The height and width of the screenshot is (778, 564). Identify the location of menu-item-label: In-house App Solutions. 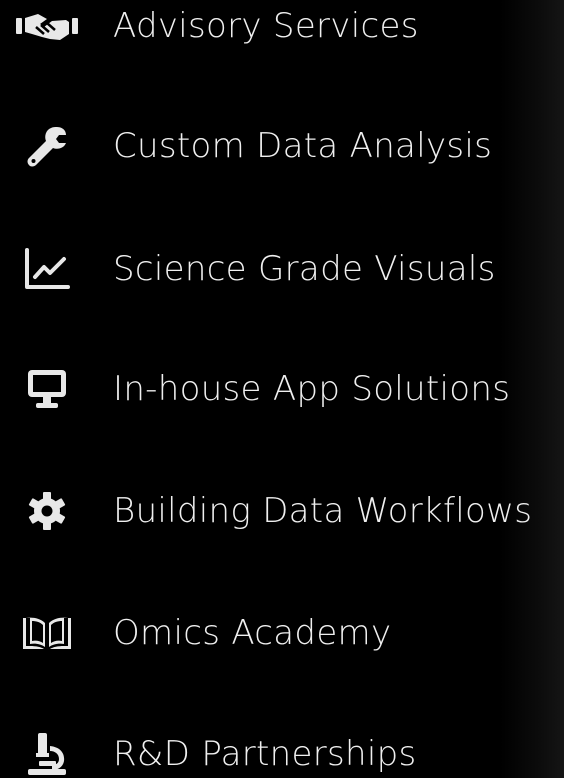
(312, 389).